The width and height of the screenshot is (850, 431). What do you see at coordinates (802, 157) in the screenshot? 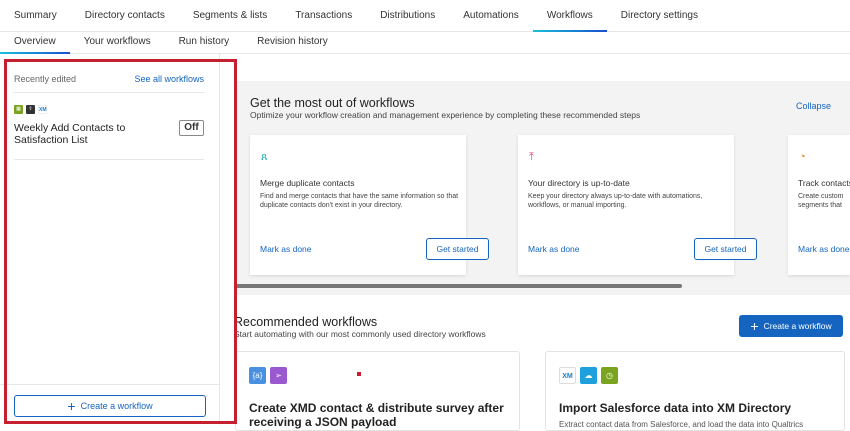
I see `pie-chart-icon: ◔` at bounding box center [802, 157].